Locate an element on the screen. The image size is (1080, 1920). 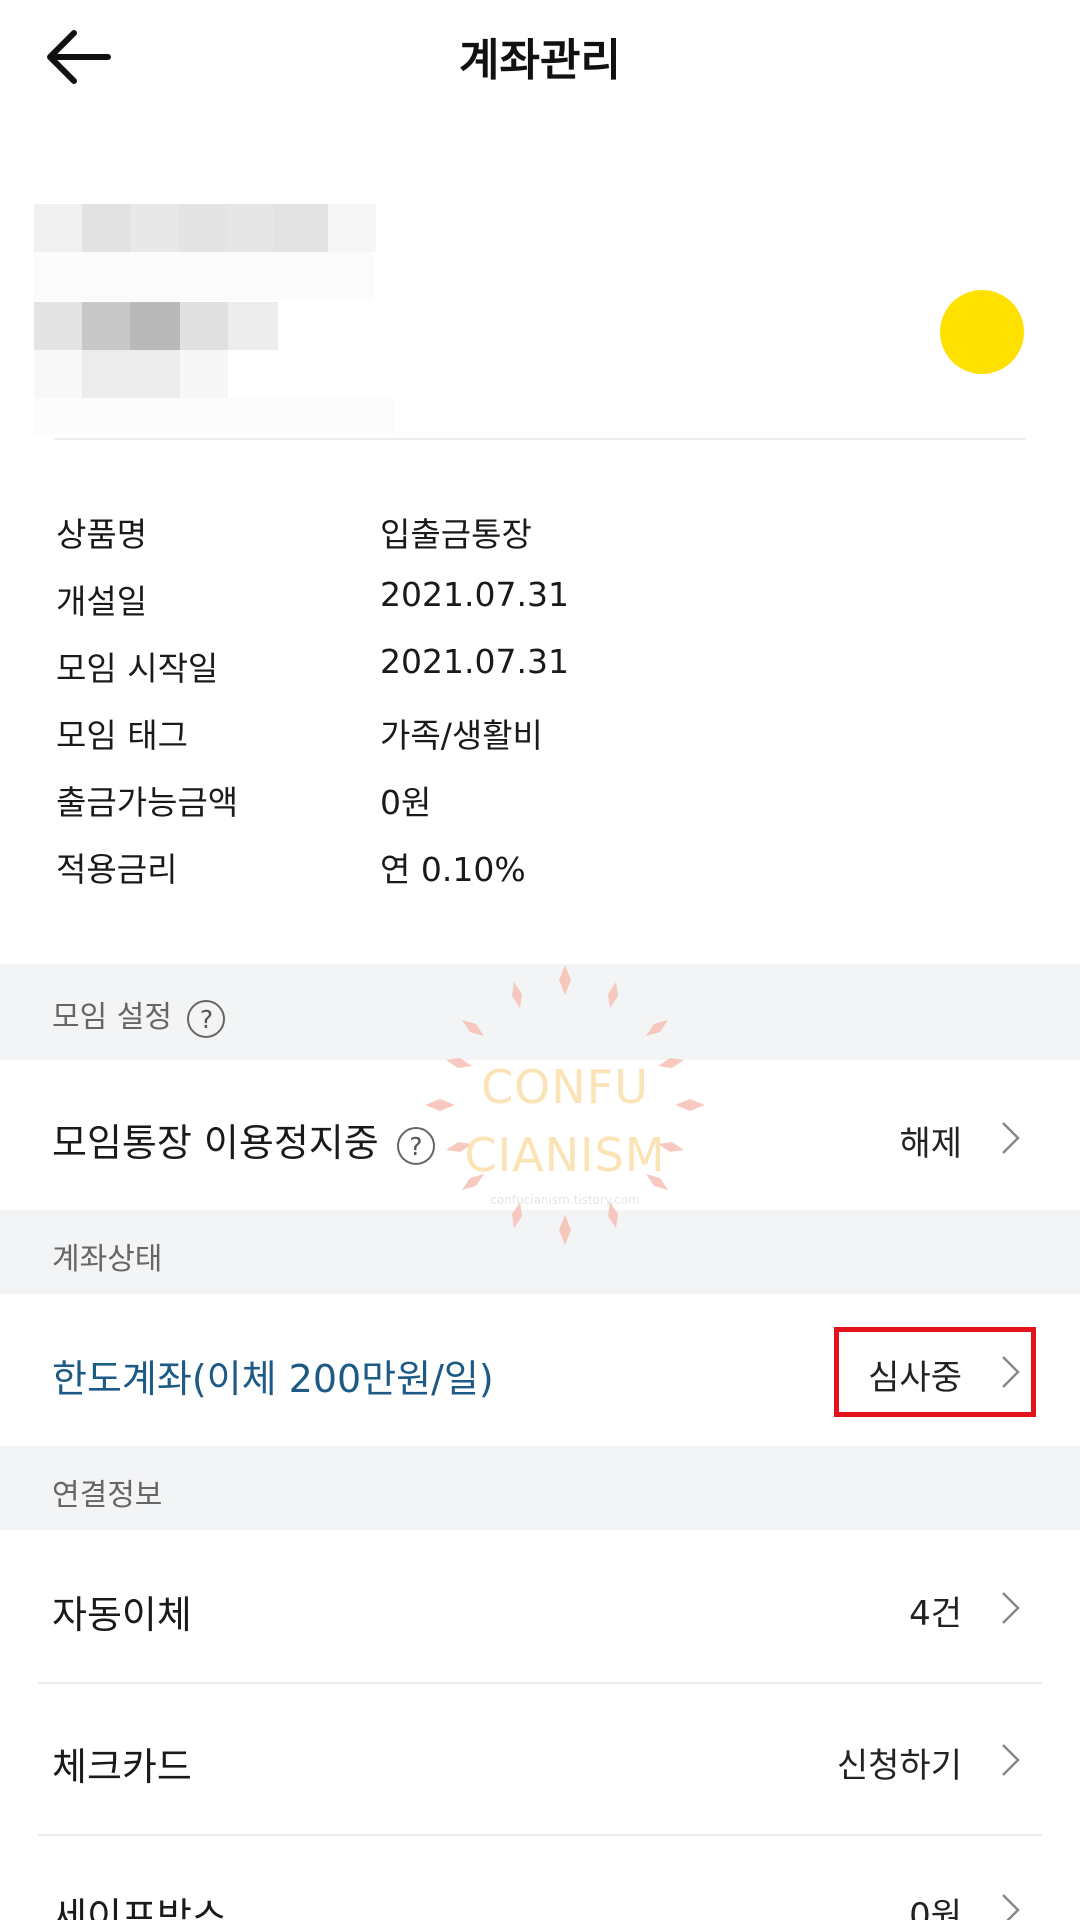
row-value: 신청하기 is located at coordinates (899, 1762).